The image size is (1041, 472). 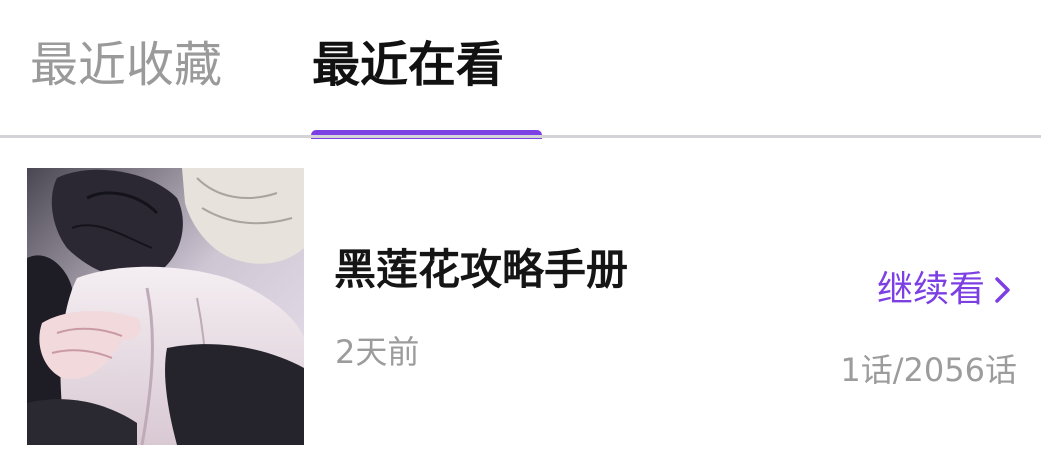 I want to click on last-read-time: 2天前, so click(x=377, y=352).